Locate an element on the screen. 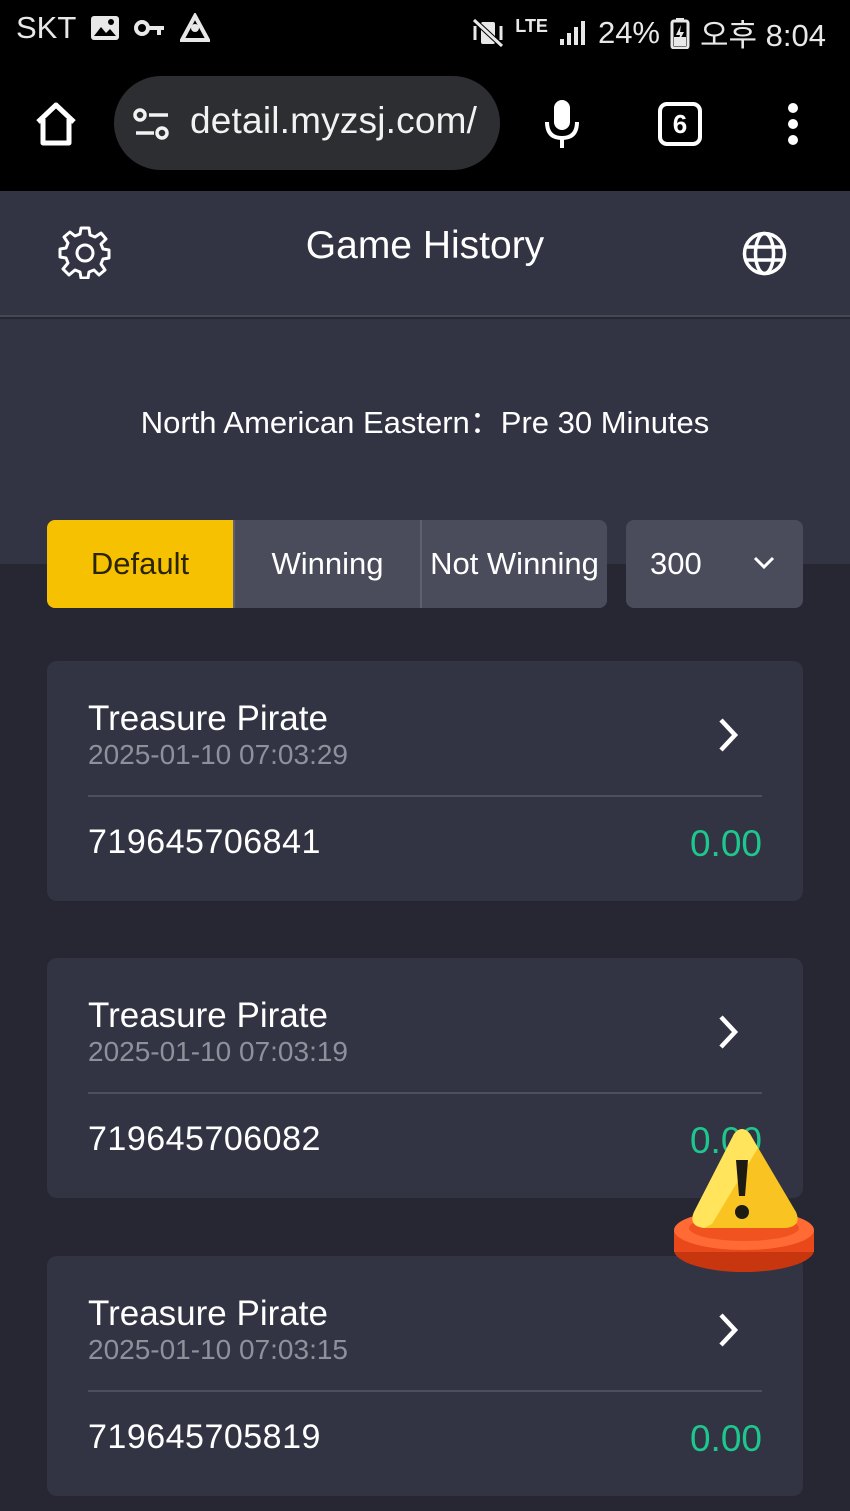  browser-toolbar: detail.myzsj.com/ 6 is located at coordinates (425, 126).